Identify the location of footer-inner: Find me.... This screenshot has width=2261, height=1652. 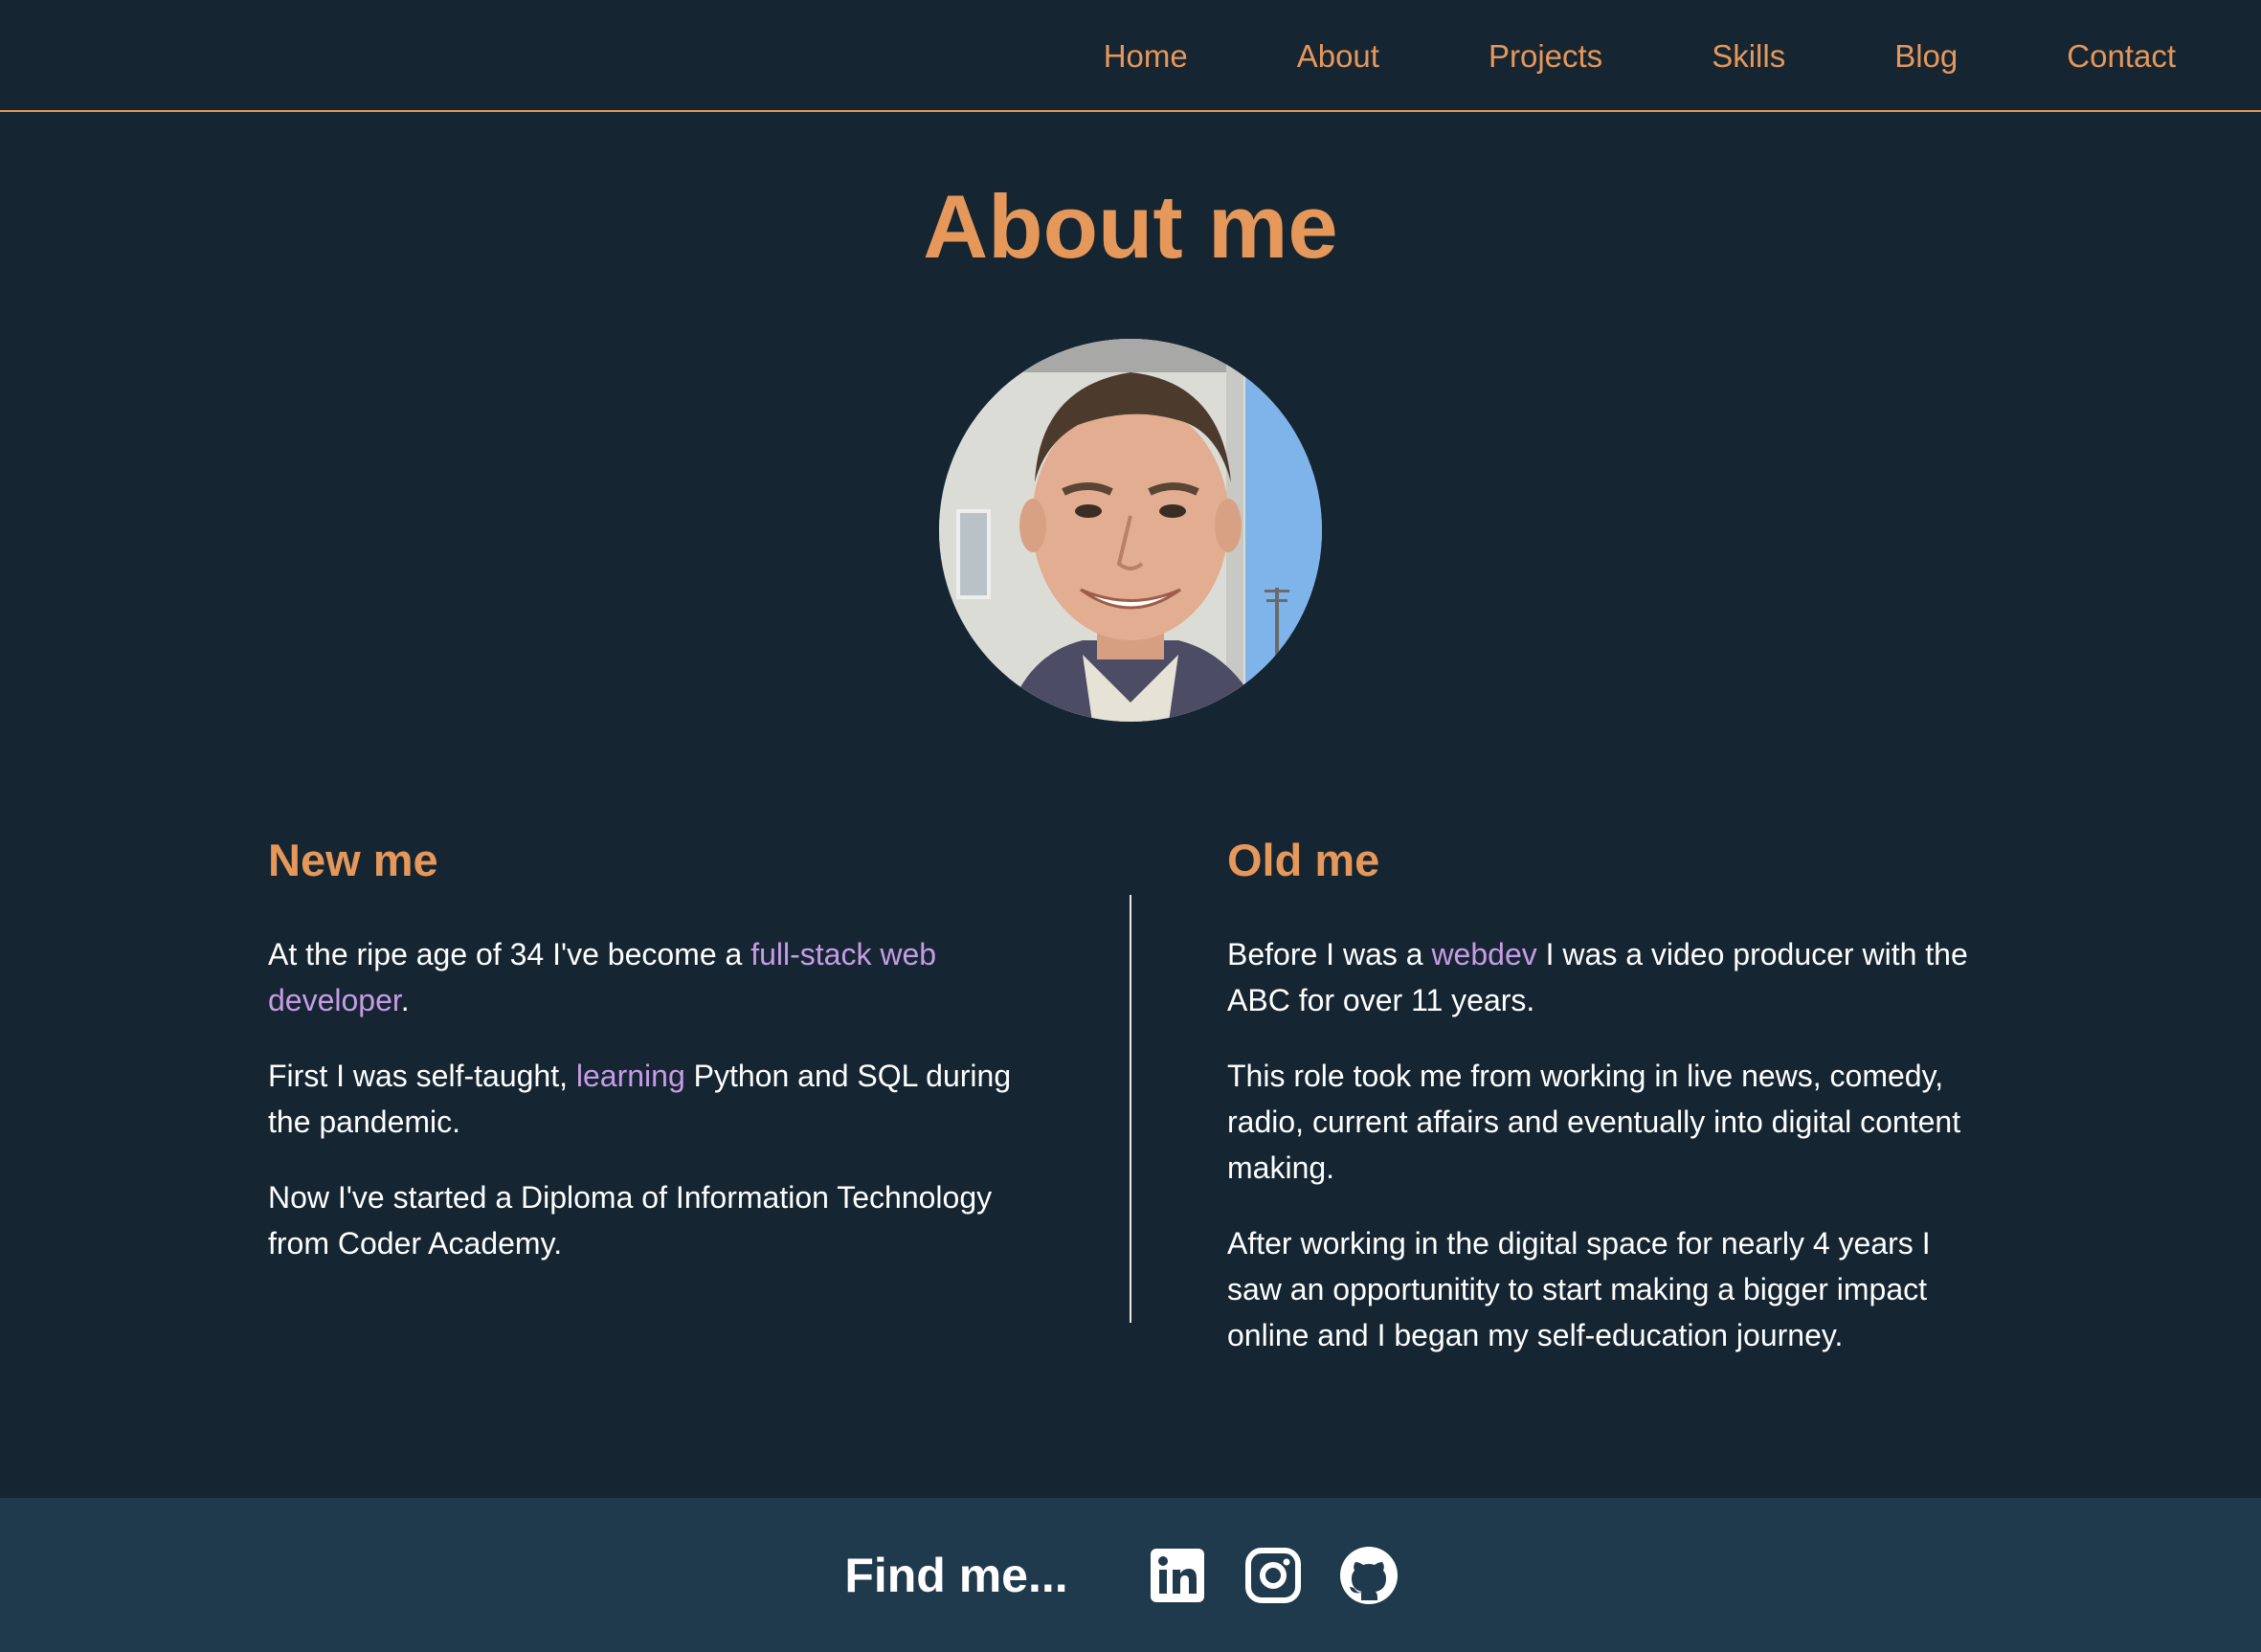
(1130, 1575).